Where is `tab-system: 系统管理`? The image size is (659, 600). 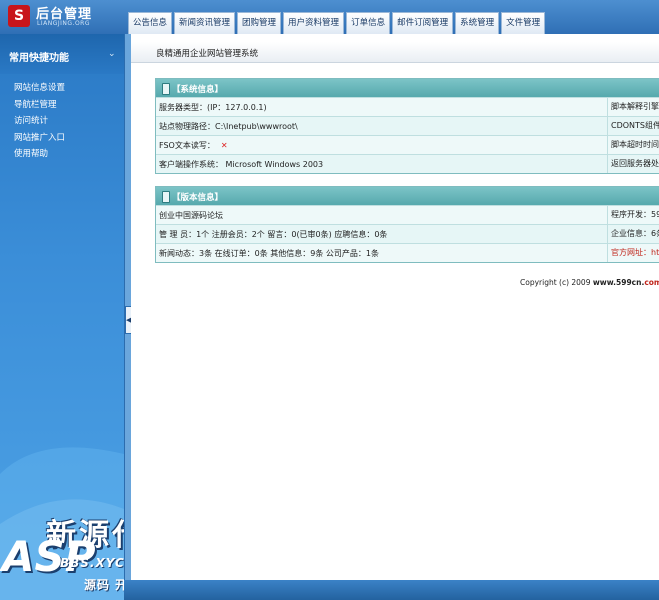 tab-system: 系统管理 is located at coordinates (477, 23).